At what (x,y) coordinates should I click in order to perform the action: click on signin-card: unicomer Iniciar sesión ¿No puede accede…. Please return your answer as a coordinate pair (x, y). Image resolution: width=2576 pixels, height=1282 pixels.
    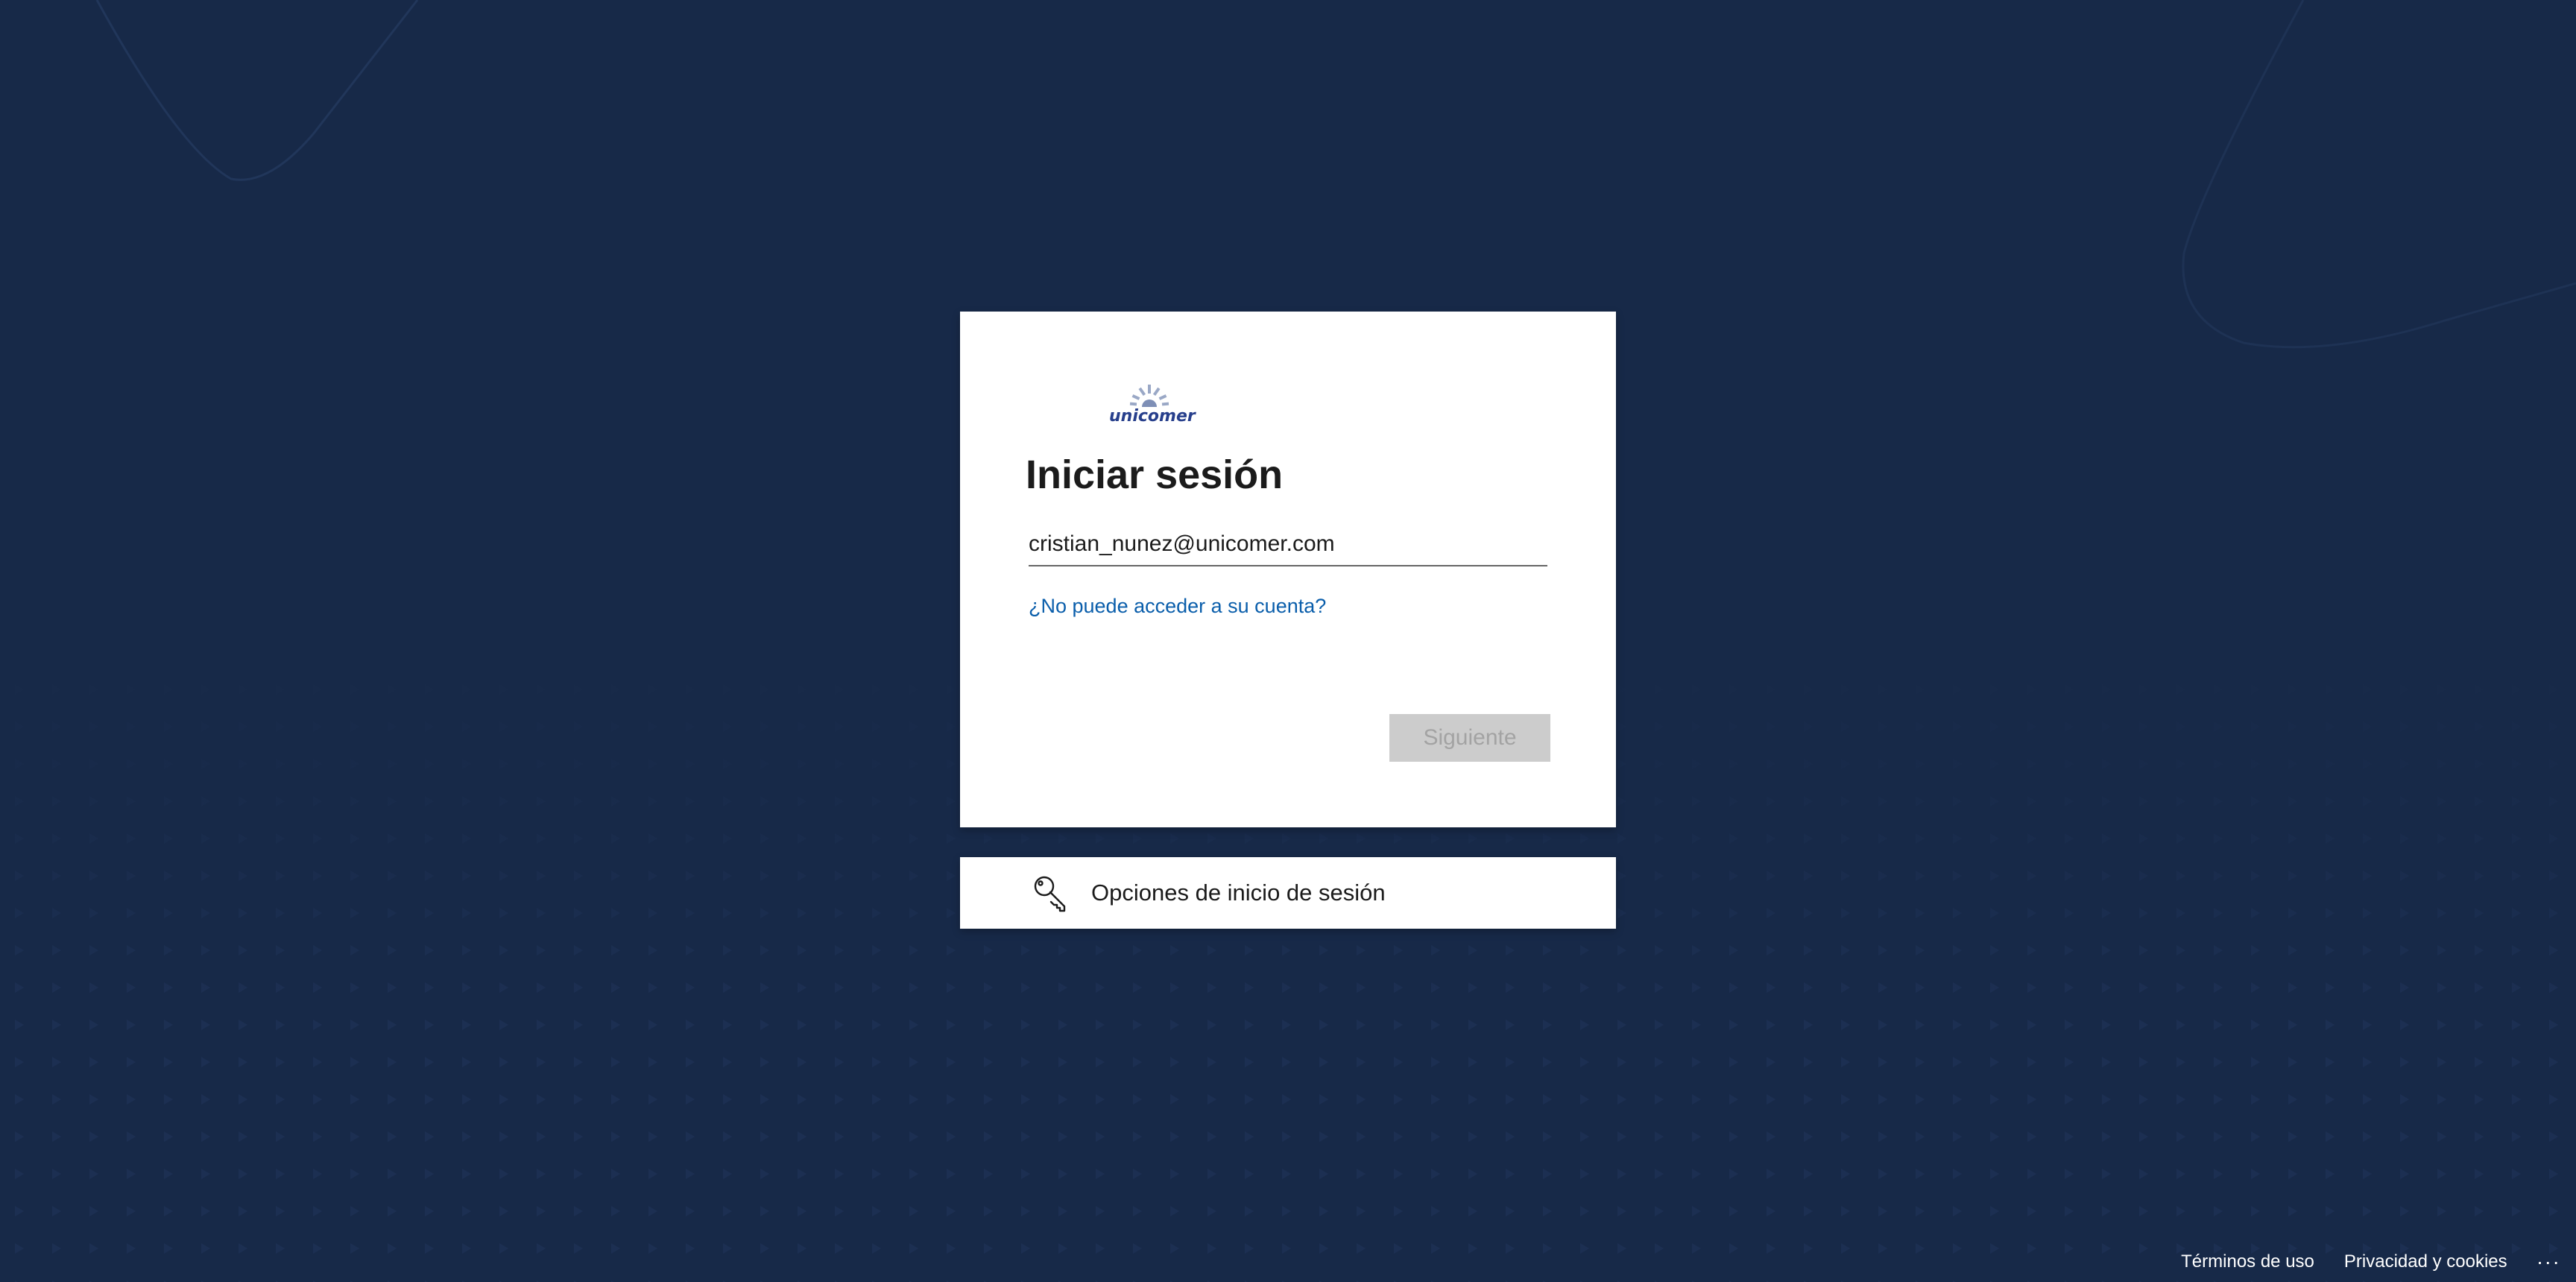
    Looking at the image, I should click on (1288, 569).